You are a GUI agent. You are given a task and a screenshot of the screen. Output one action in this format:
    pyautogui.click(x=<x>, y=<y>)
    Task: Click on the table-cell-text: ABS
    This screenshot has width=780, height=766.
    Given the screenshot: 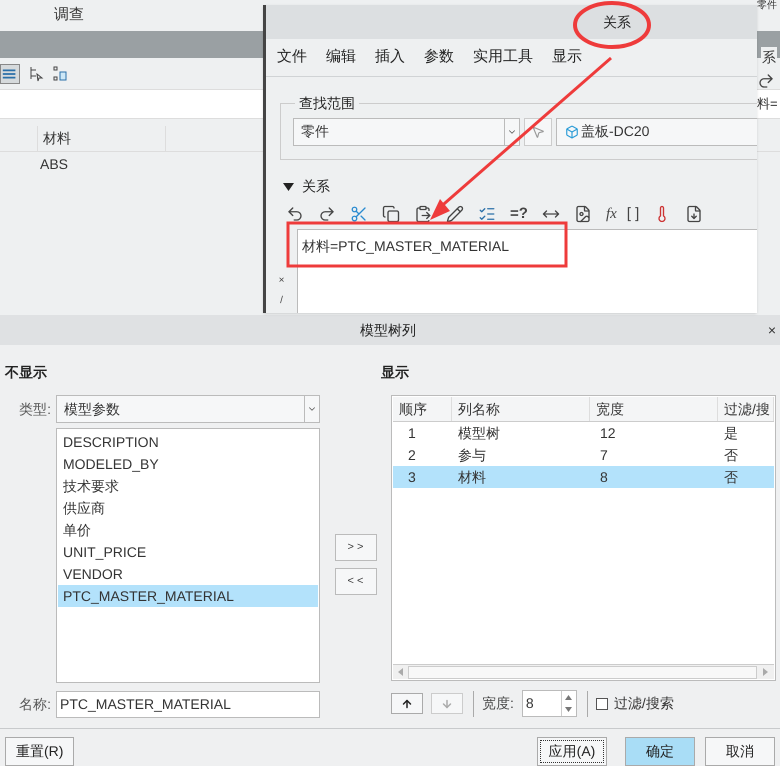 What is the action you would take?
    pyautogui.click(x=54, y=164)
    